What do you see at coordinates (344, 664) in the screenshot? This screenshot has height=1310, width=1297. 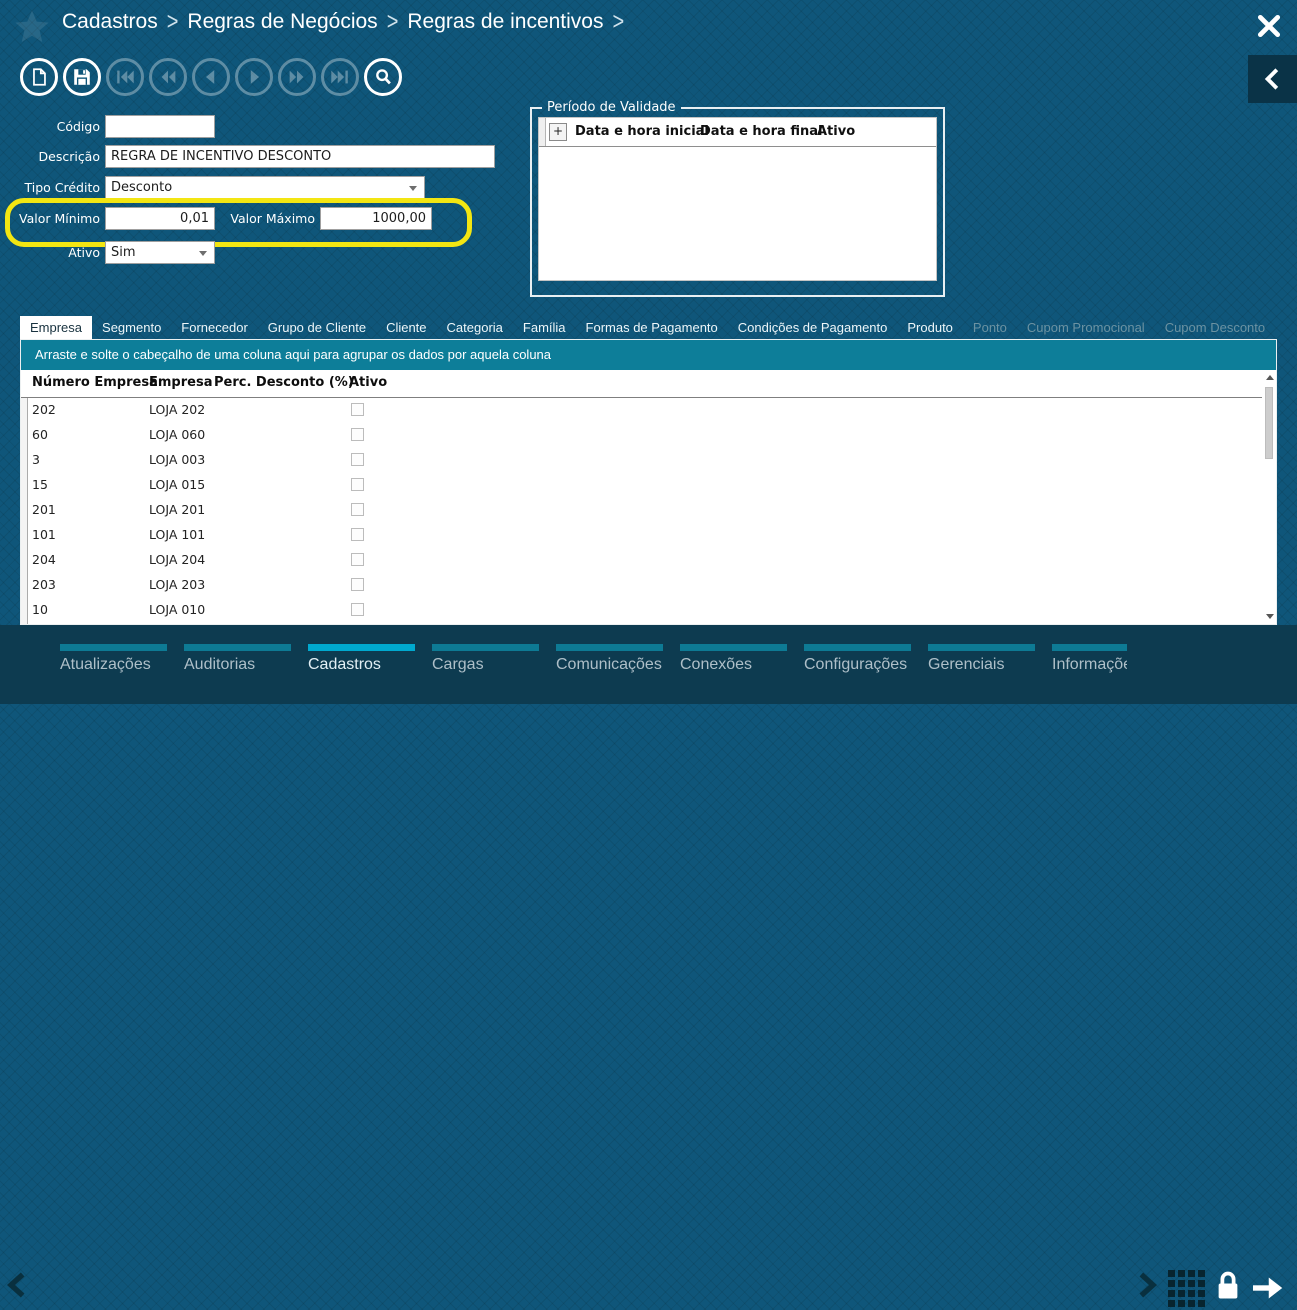 I see `nav-item-label: Cadastros` at bounding box center [344, 664].